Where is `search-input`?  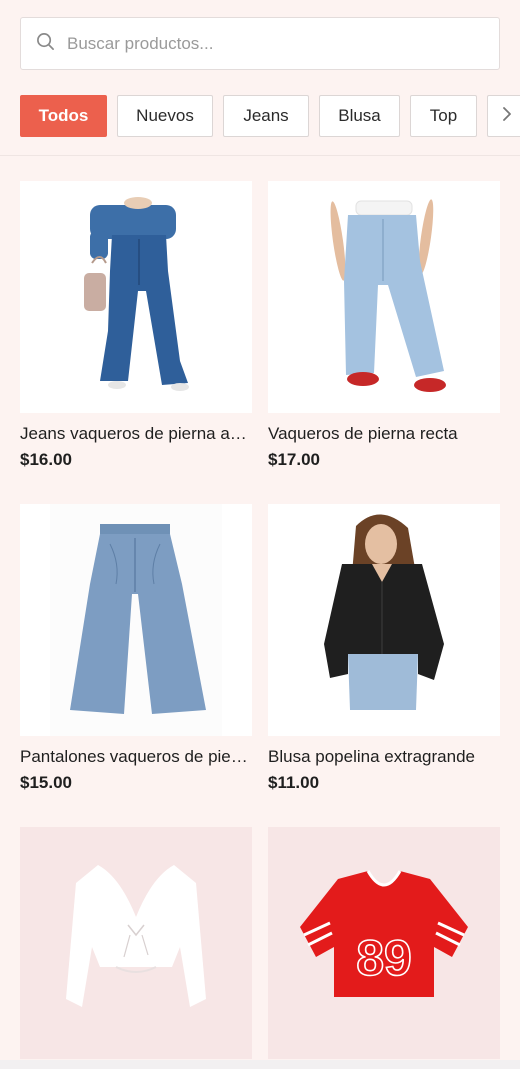 search-input is located at coordinates (267, 43).